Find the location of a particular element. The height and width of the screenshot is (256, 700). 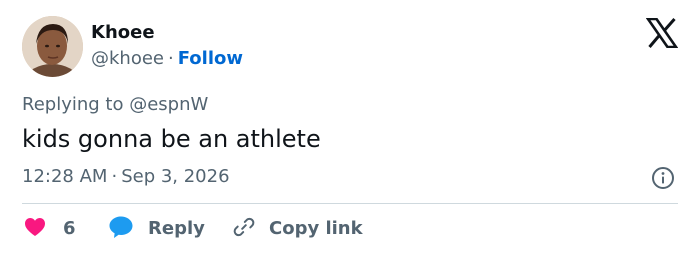

like-button: 6 is located at coordinates (50, 229).